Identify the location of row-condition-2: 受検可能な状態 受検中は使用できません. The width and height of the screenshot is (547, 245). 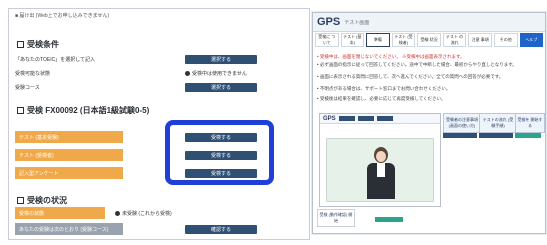
(159, 73).